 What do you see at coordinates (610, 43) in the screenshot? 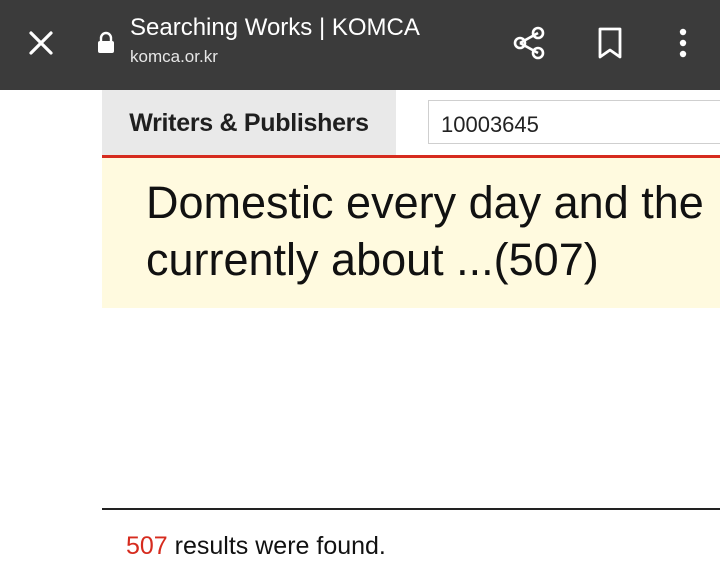
I see `bookmark-icon` at bounding box center [610, 43].